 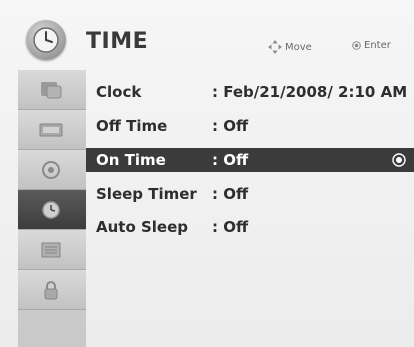 I want to click on row-label: Off Time, so click(x=132, y=126).